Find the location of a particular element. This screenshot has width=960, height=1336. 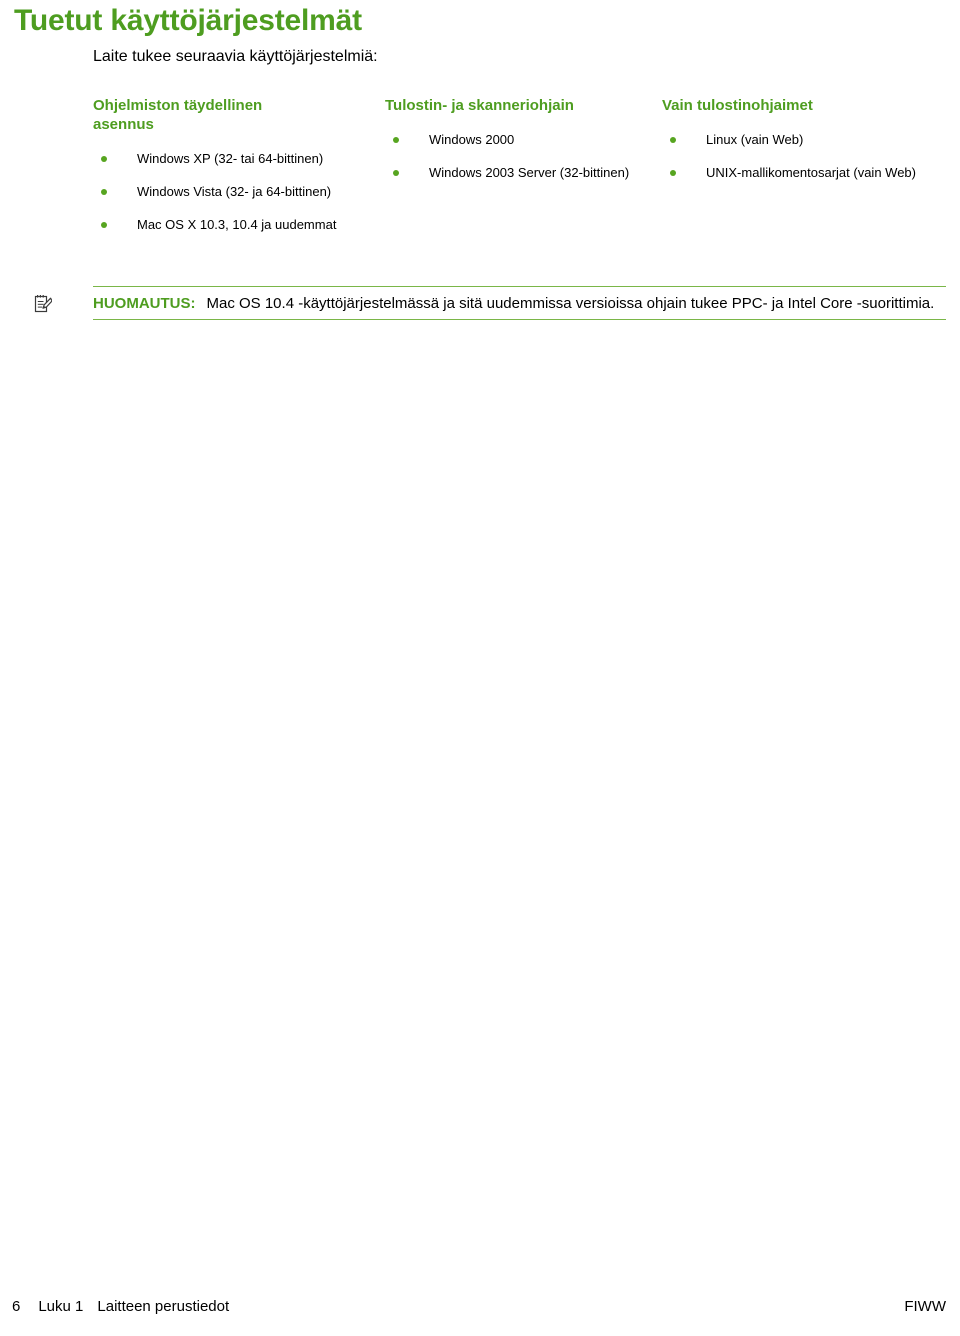

list-item-label: Mac OS X 10.3, 10.4 ja uudemmat is located at coordinates (237, 224).